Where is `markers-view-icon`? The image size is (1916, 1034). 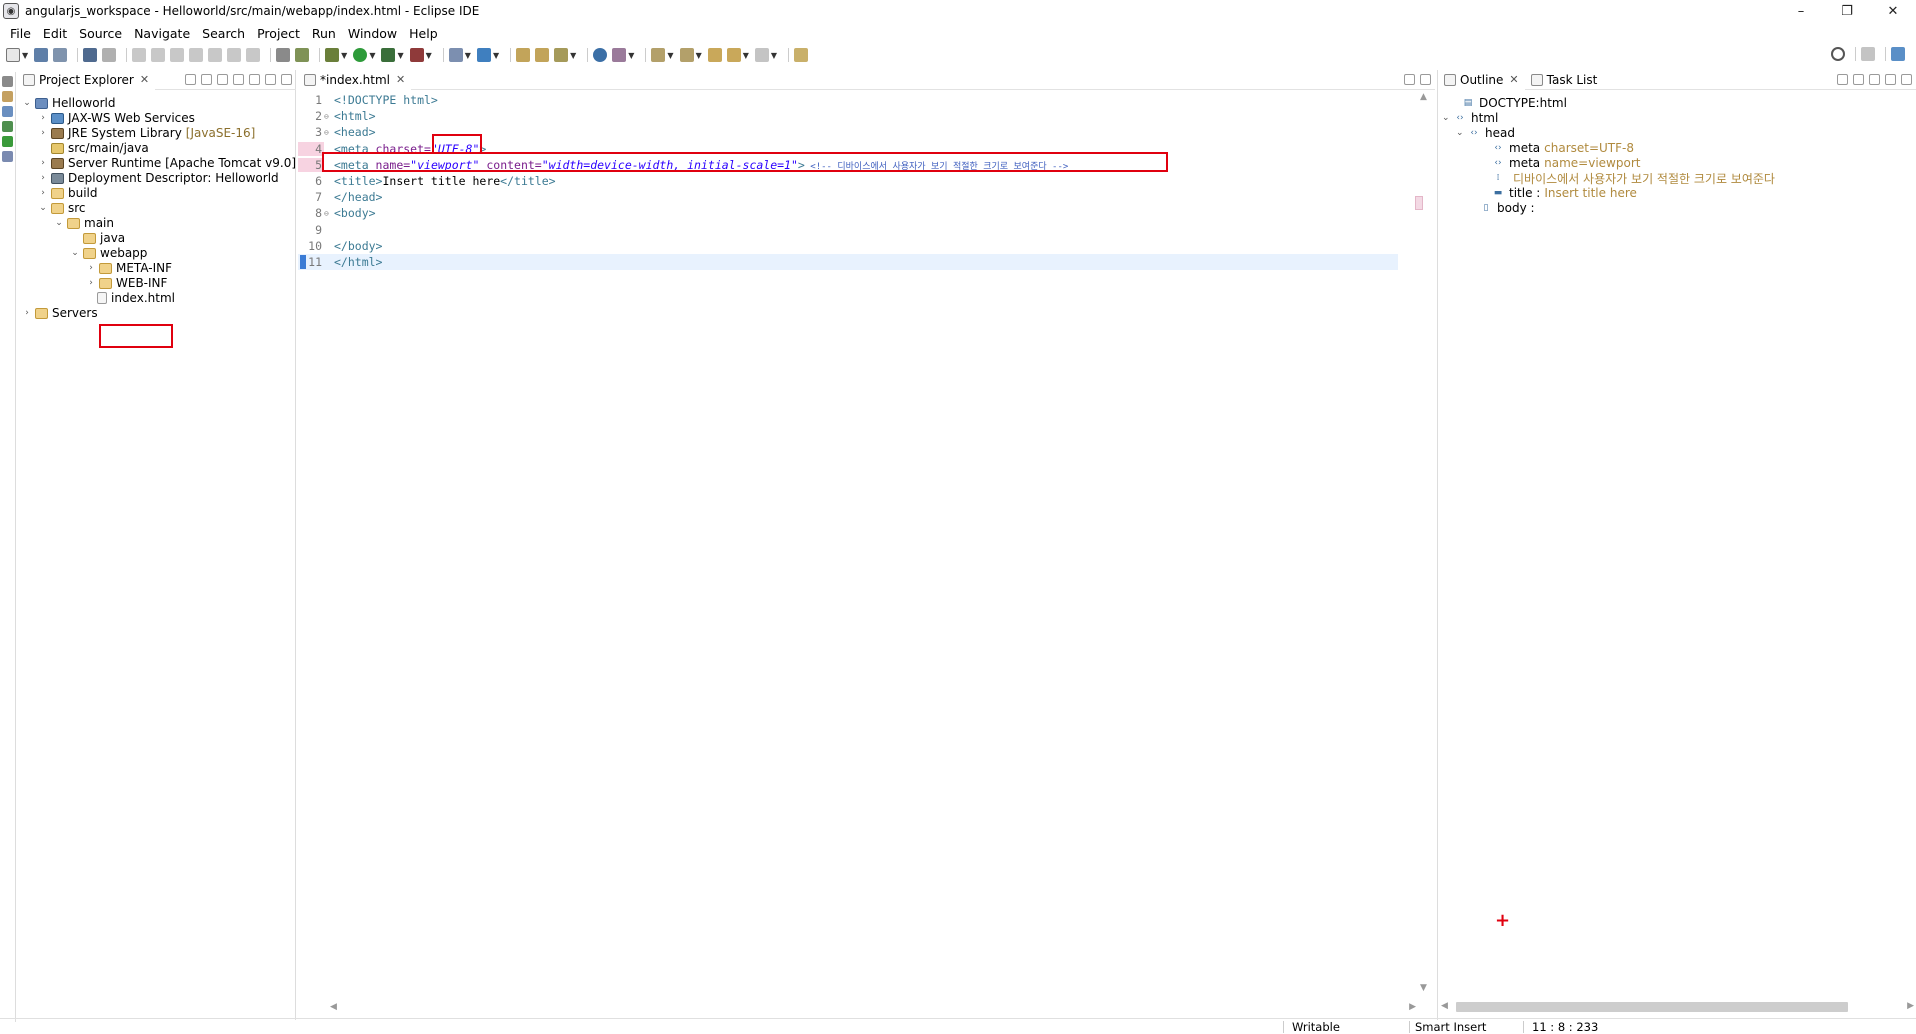
markers-view-icon is located at coordinates (7, 141).